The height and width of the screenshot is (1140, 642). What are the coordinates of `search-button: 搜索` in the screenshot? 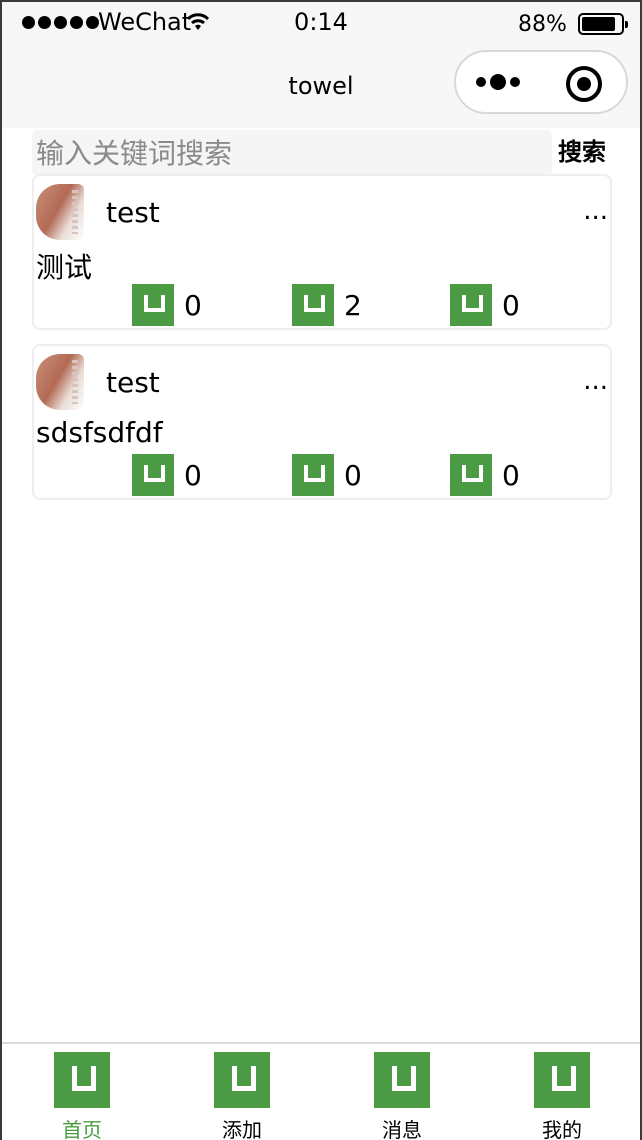 It's located at (582, 149).